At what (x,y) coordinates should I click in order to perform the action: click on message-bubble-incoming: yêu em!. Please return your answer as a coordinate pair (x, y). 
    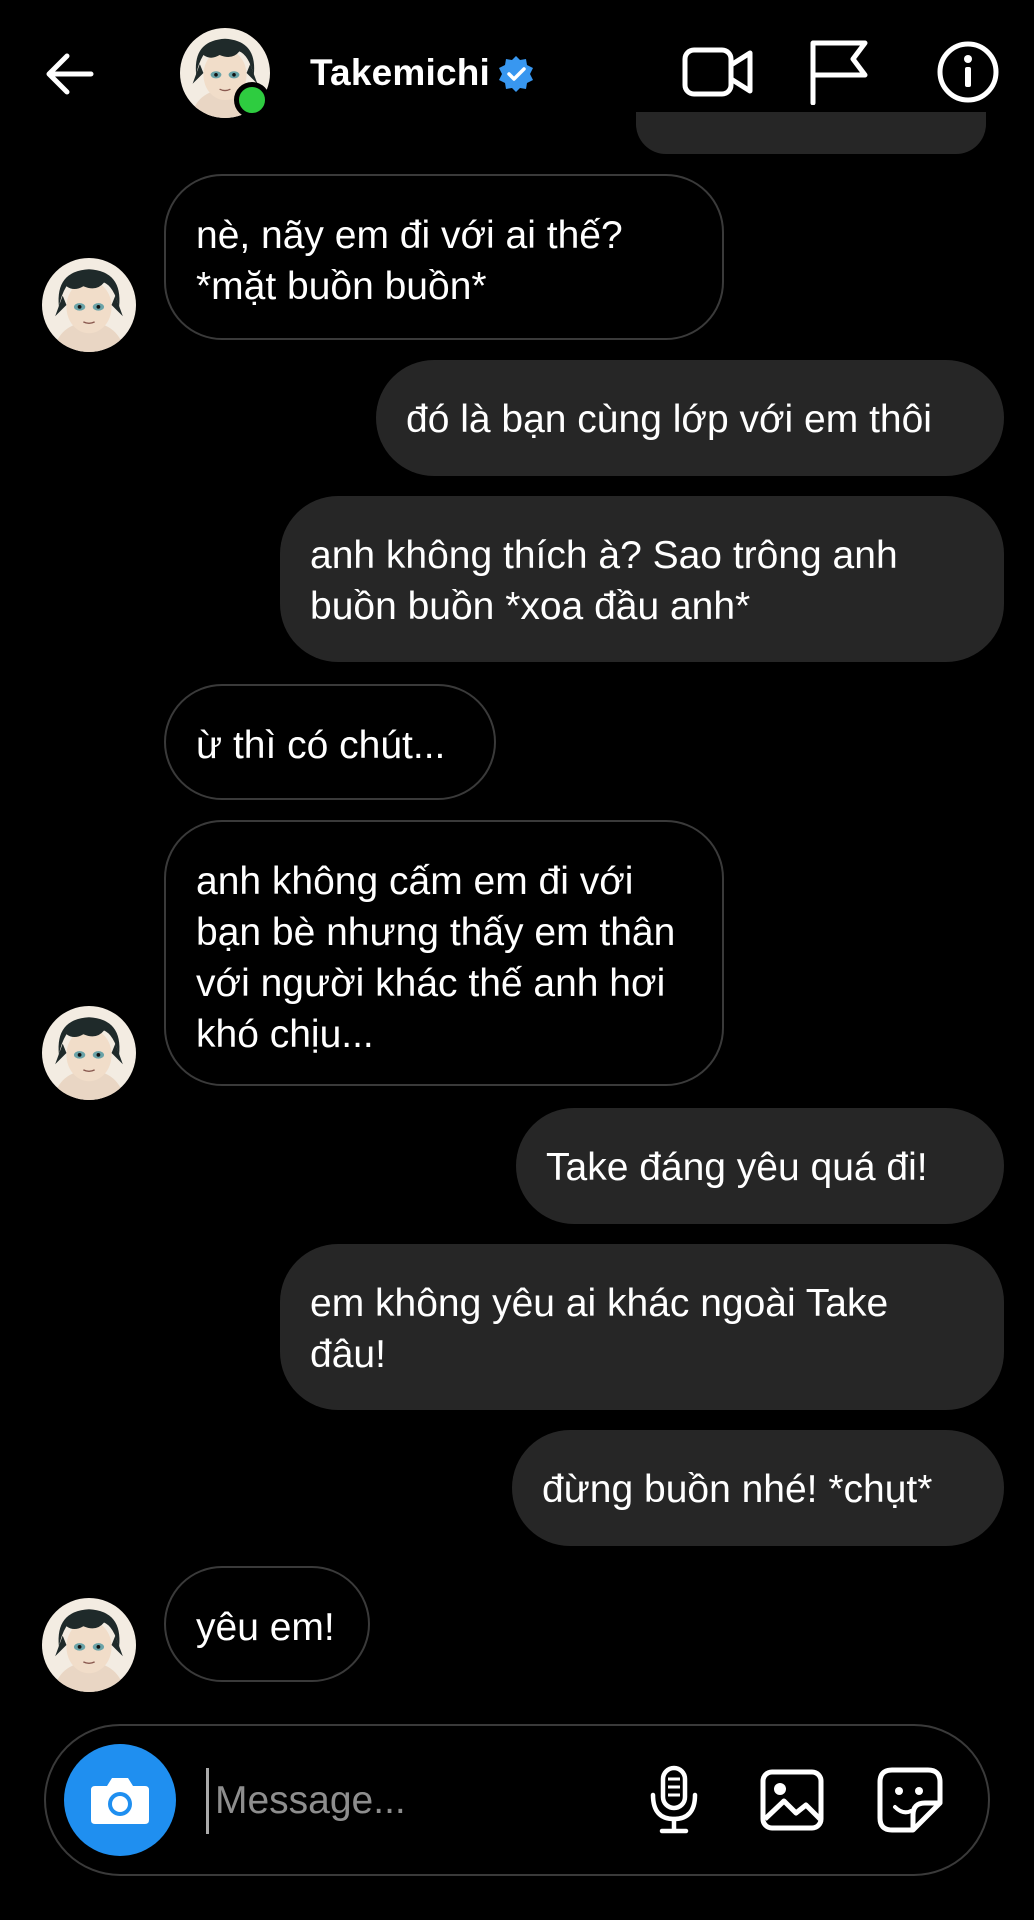
    Looking at the image, I should click on (267, 1624).